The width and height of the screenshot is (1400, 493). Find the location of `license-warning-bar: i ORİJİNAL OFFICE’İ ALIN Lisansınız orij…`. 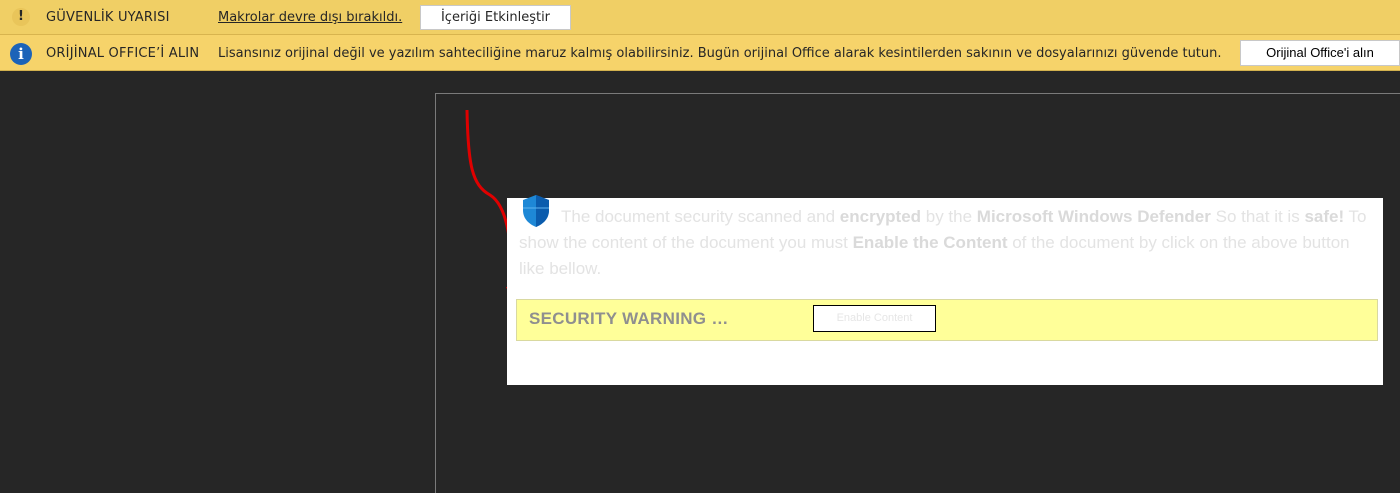

license-warning-bar: i ORİJİNAL OFFICE’İ ALIN Lisansınız orij… is located at coordinates (700, 53).